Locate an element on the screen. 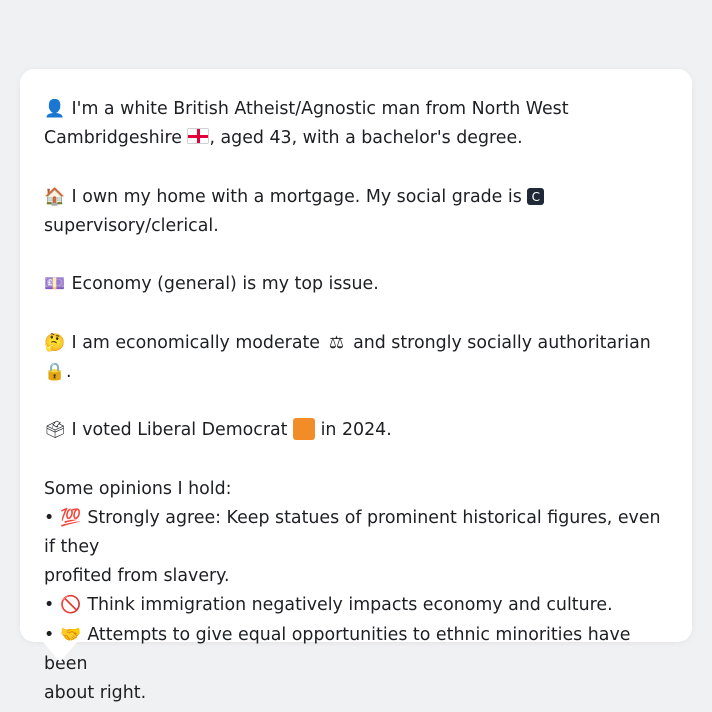  balance-scale-icon: ⚖ is located at coordinates (336, 342).